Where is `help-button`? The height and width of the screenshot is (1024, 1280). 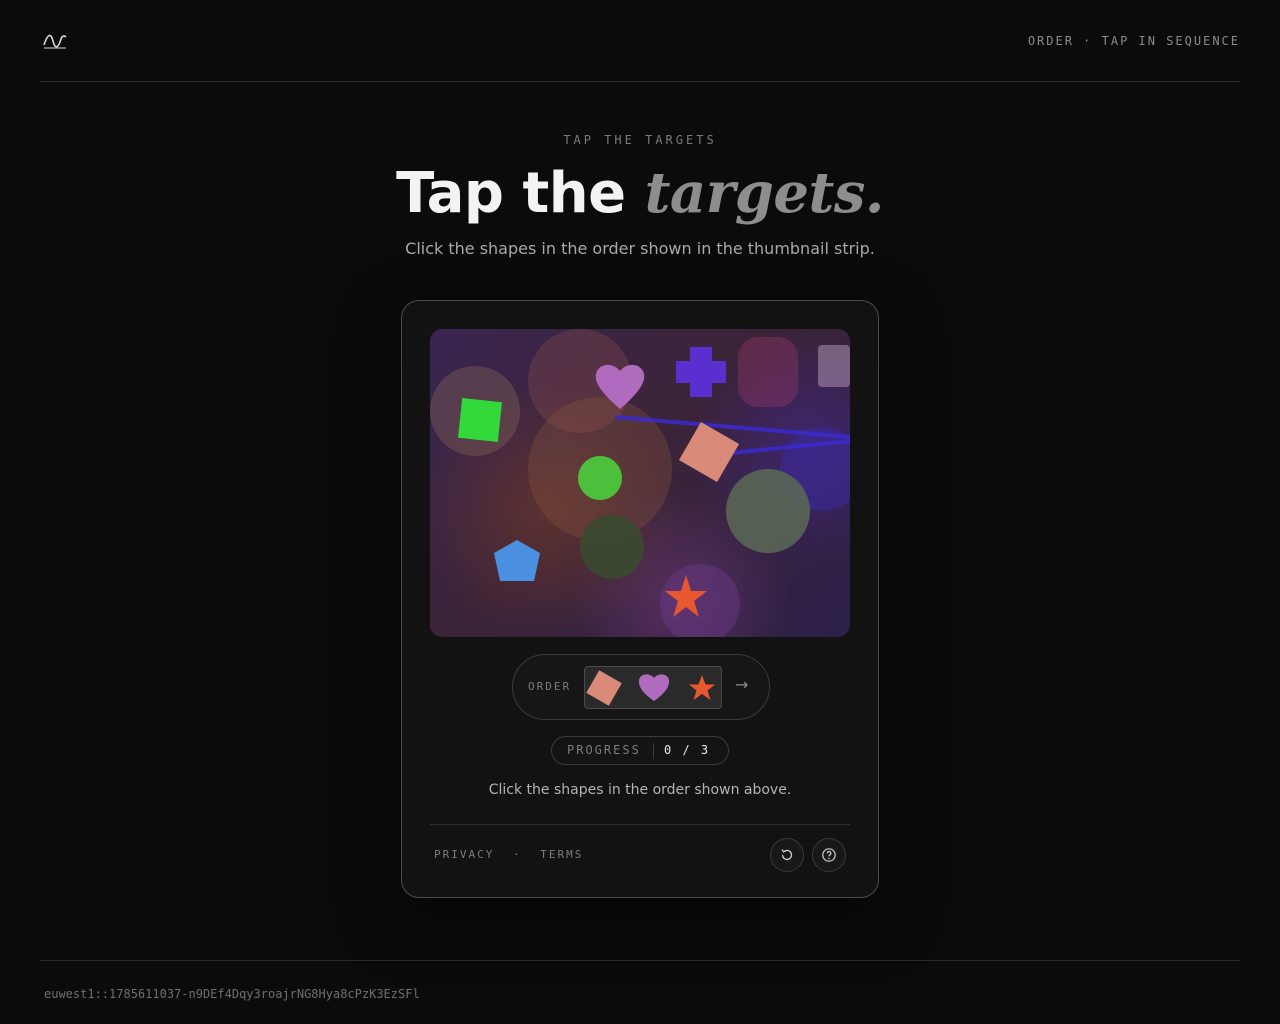
help-button is located at coordinates (829, 855).